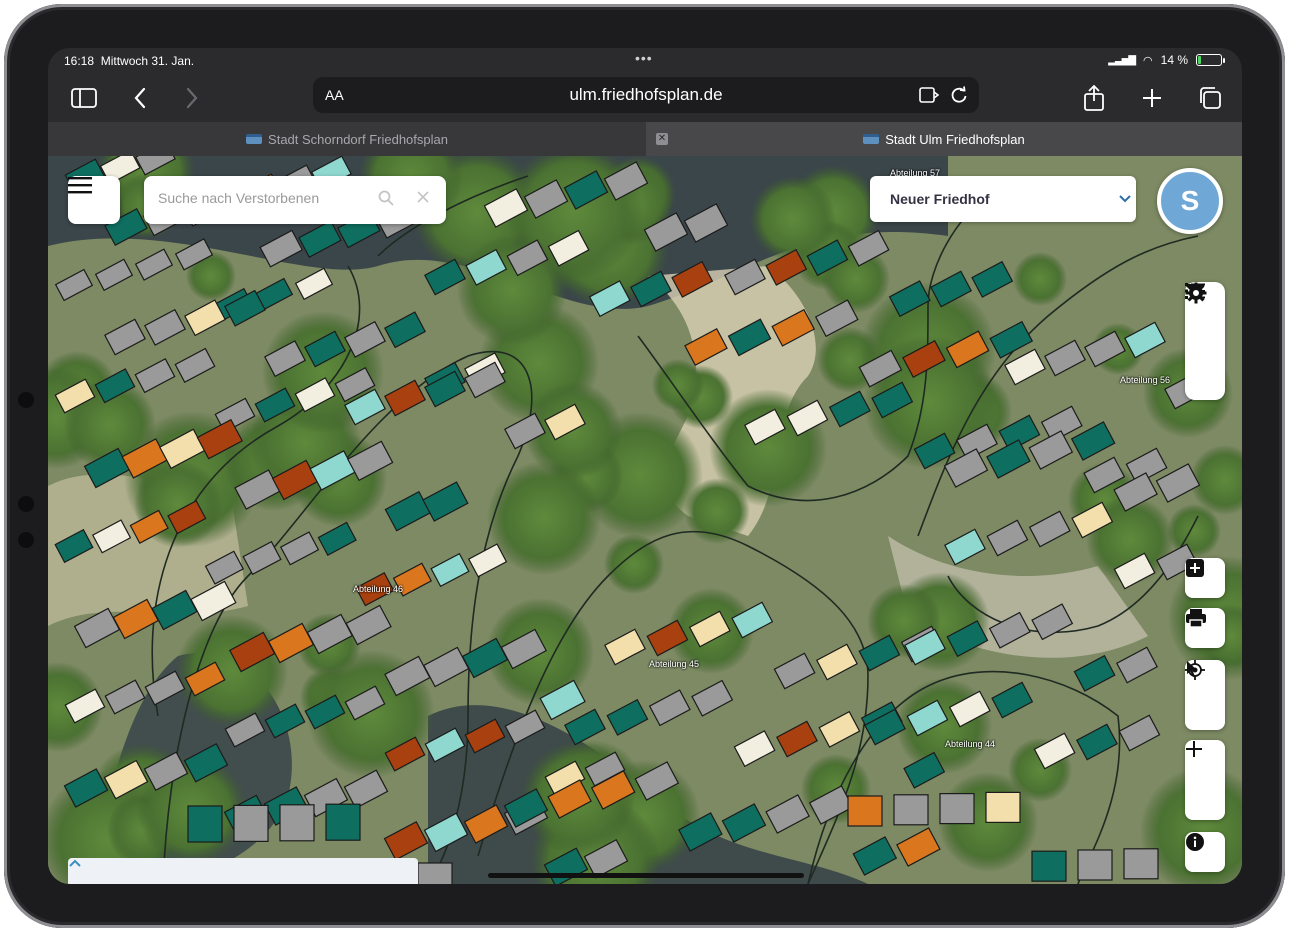  Describe the element at coordinates (940, 199) in the screenshot. I see `cemetery-select-value: Neuer Friedhof` at that location.